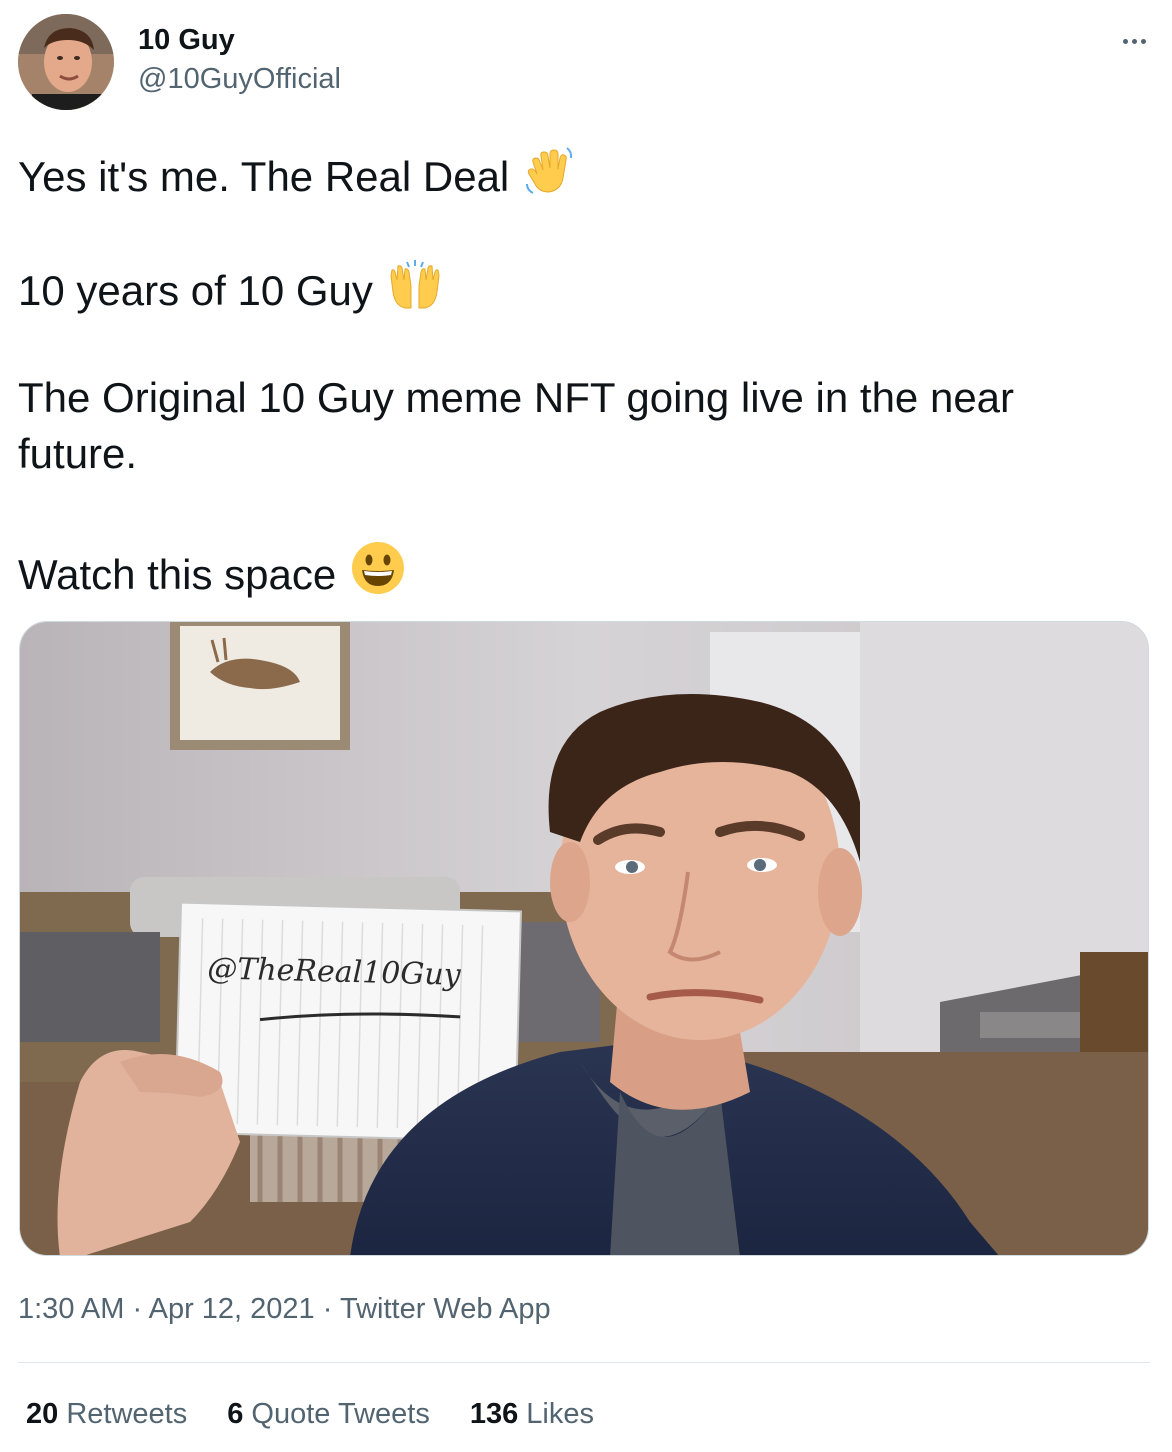 The height and width of the screenshot is (1452, 1172). Describe the element at coordinates (549, 177) in the screenshot. I see `waving-hand-icon` at that location.